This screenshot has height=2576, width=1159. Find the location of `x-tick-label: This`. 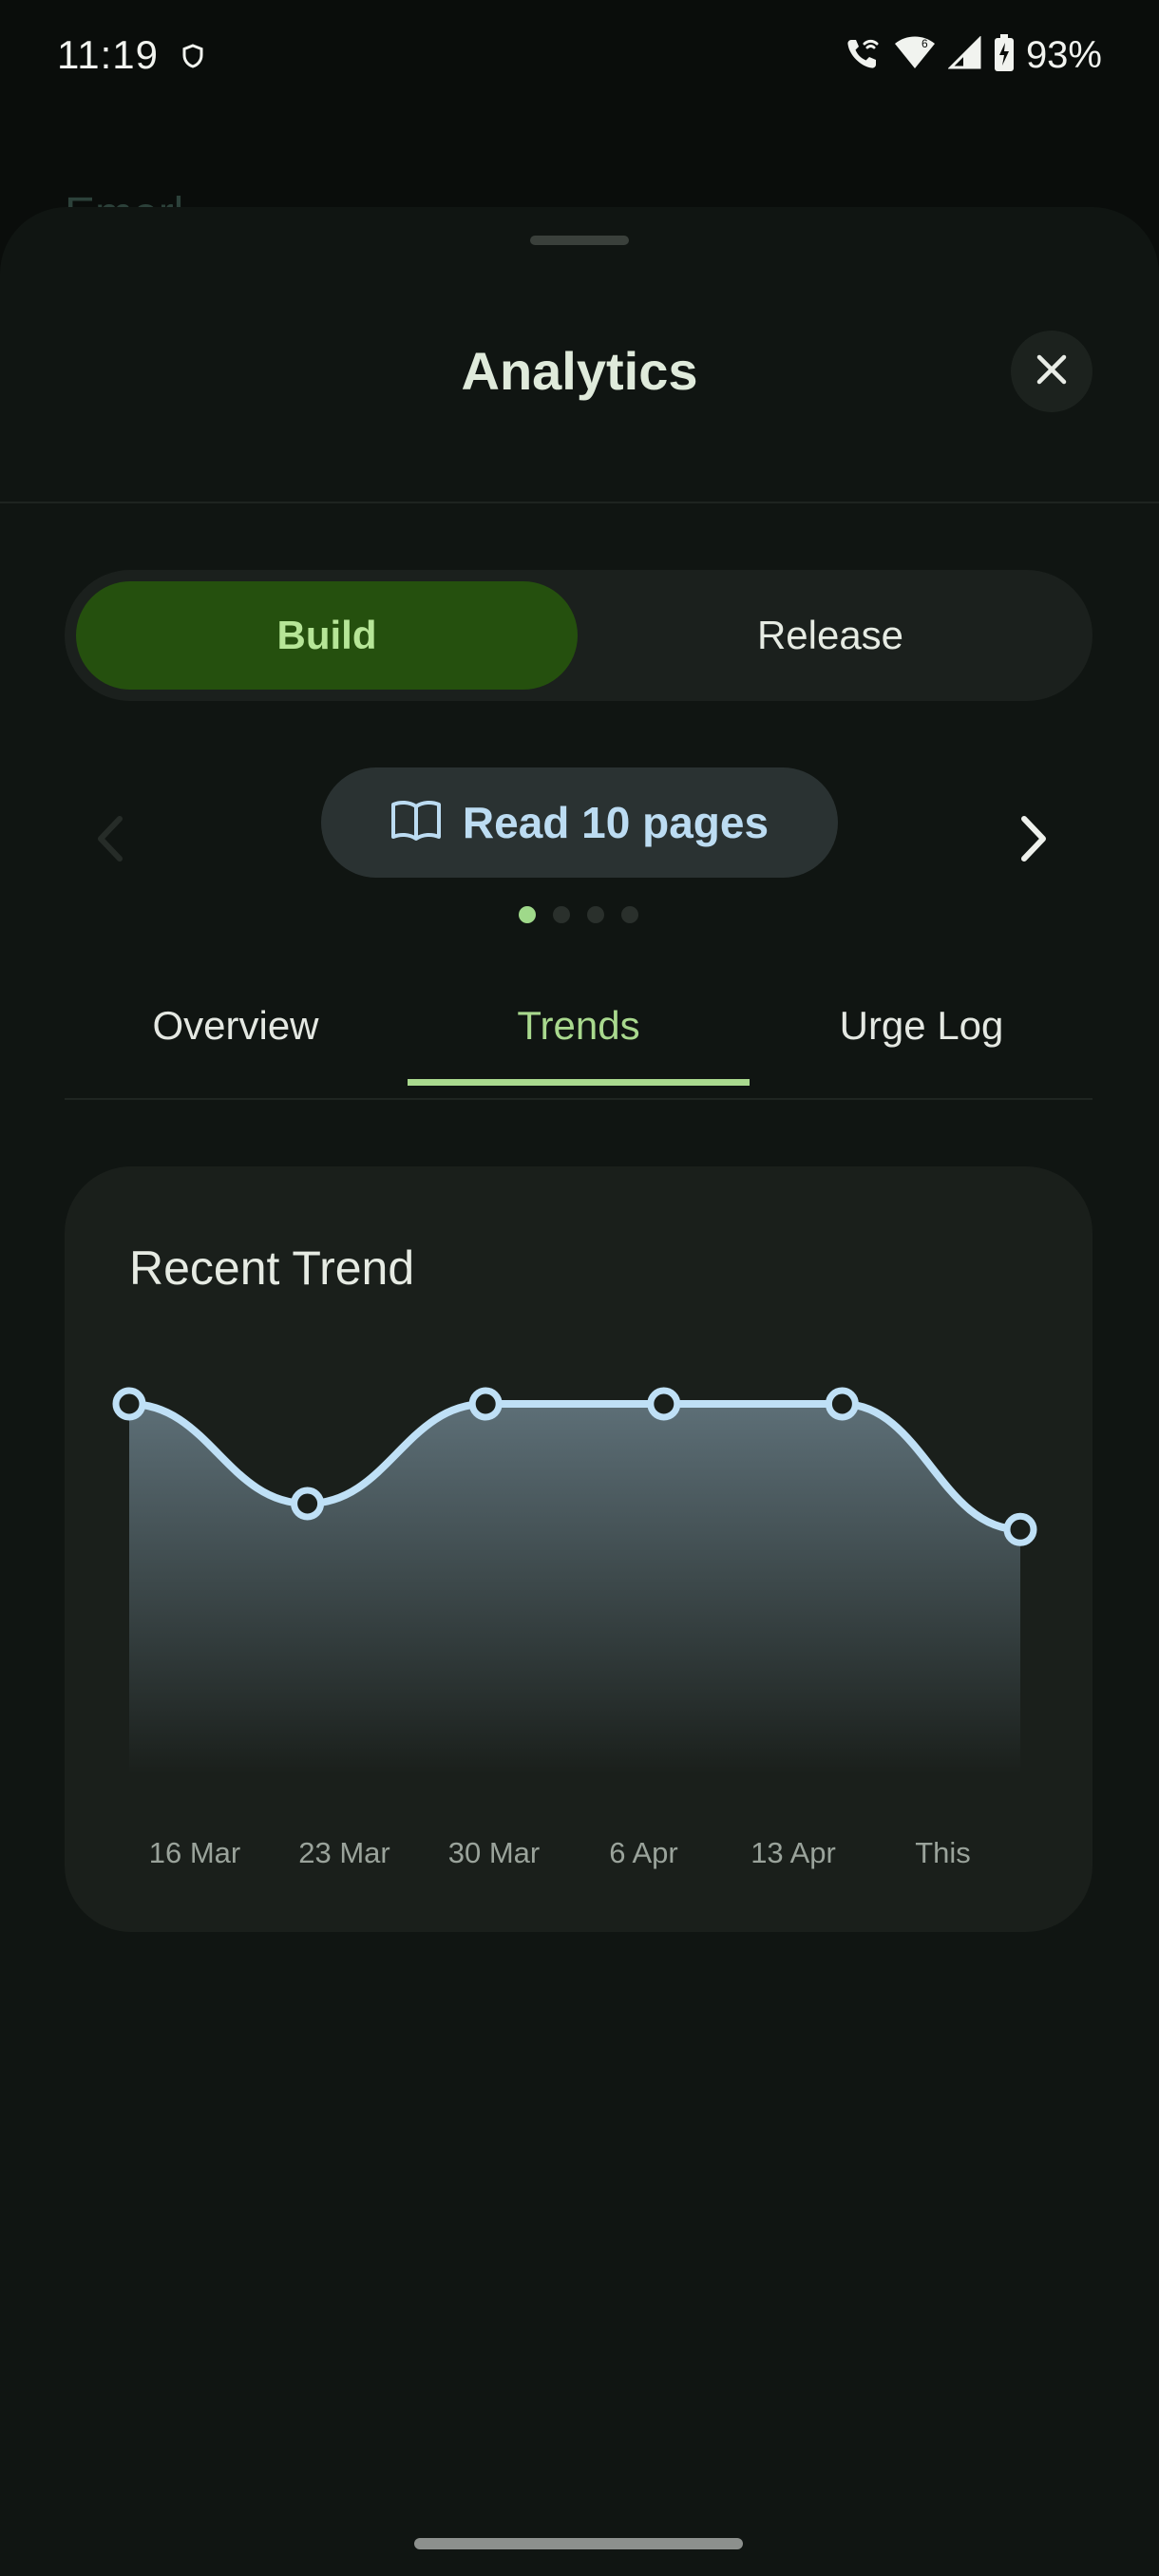

x-tick-label: This is located at coordinates (943, 1852).